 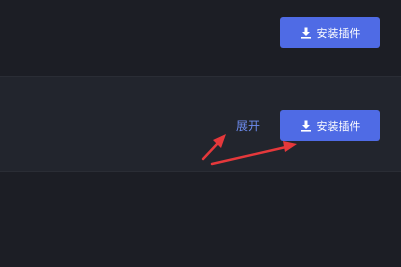 I want to click on expand-link: 展开, so click(x=248, y=125).